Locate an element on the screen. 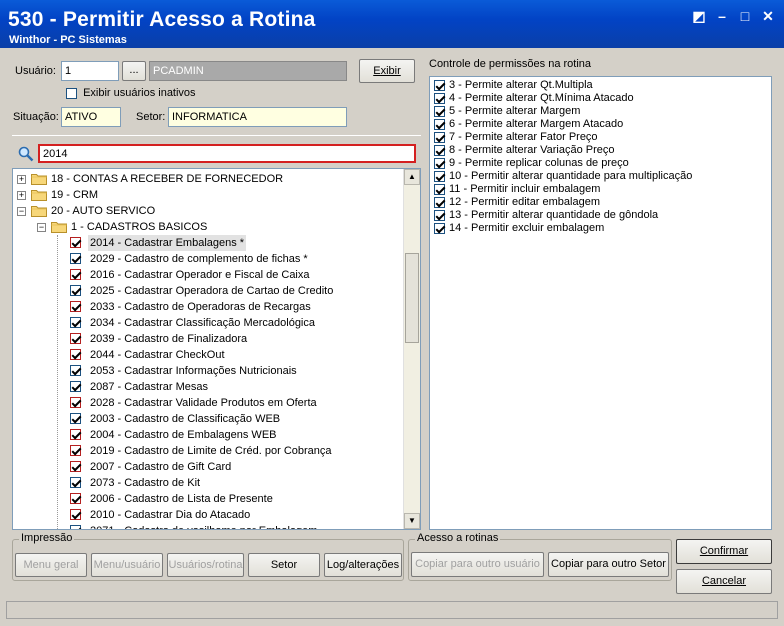  show-button-label: Exibir is located at coordinates (387, 71).